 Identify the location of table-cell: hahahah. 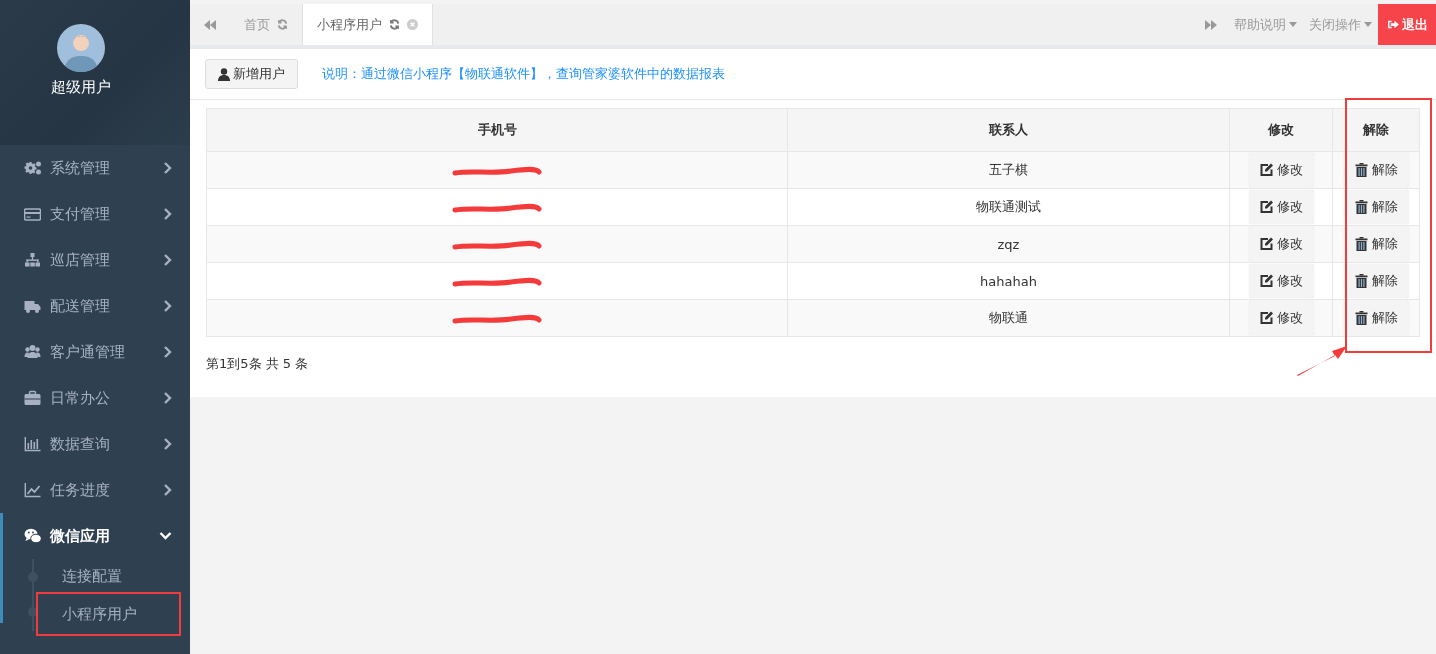
(1008, 281).